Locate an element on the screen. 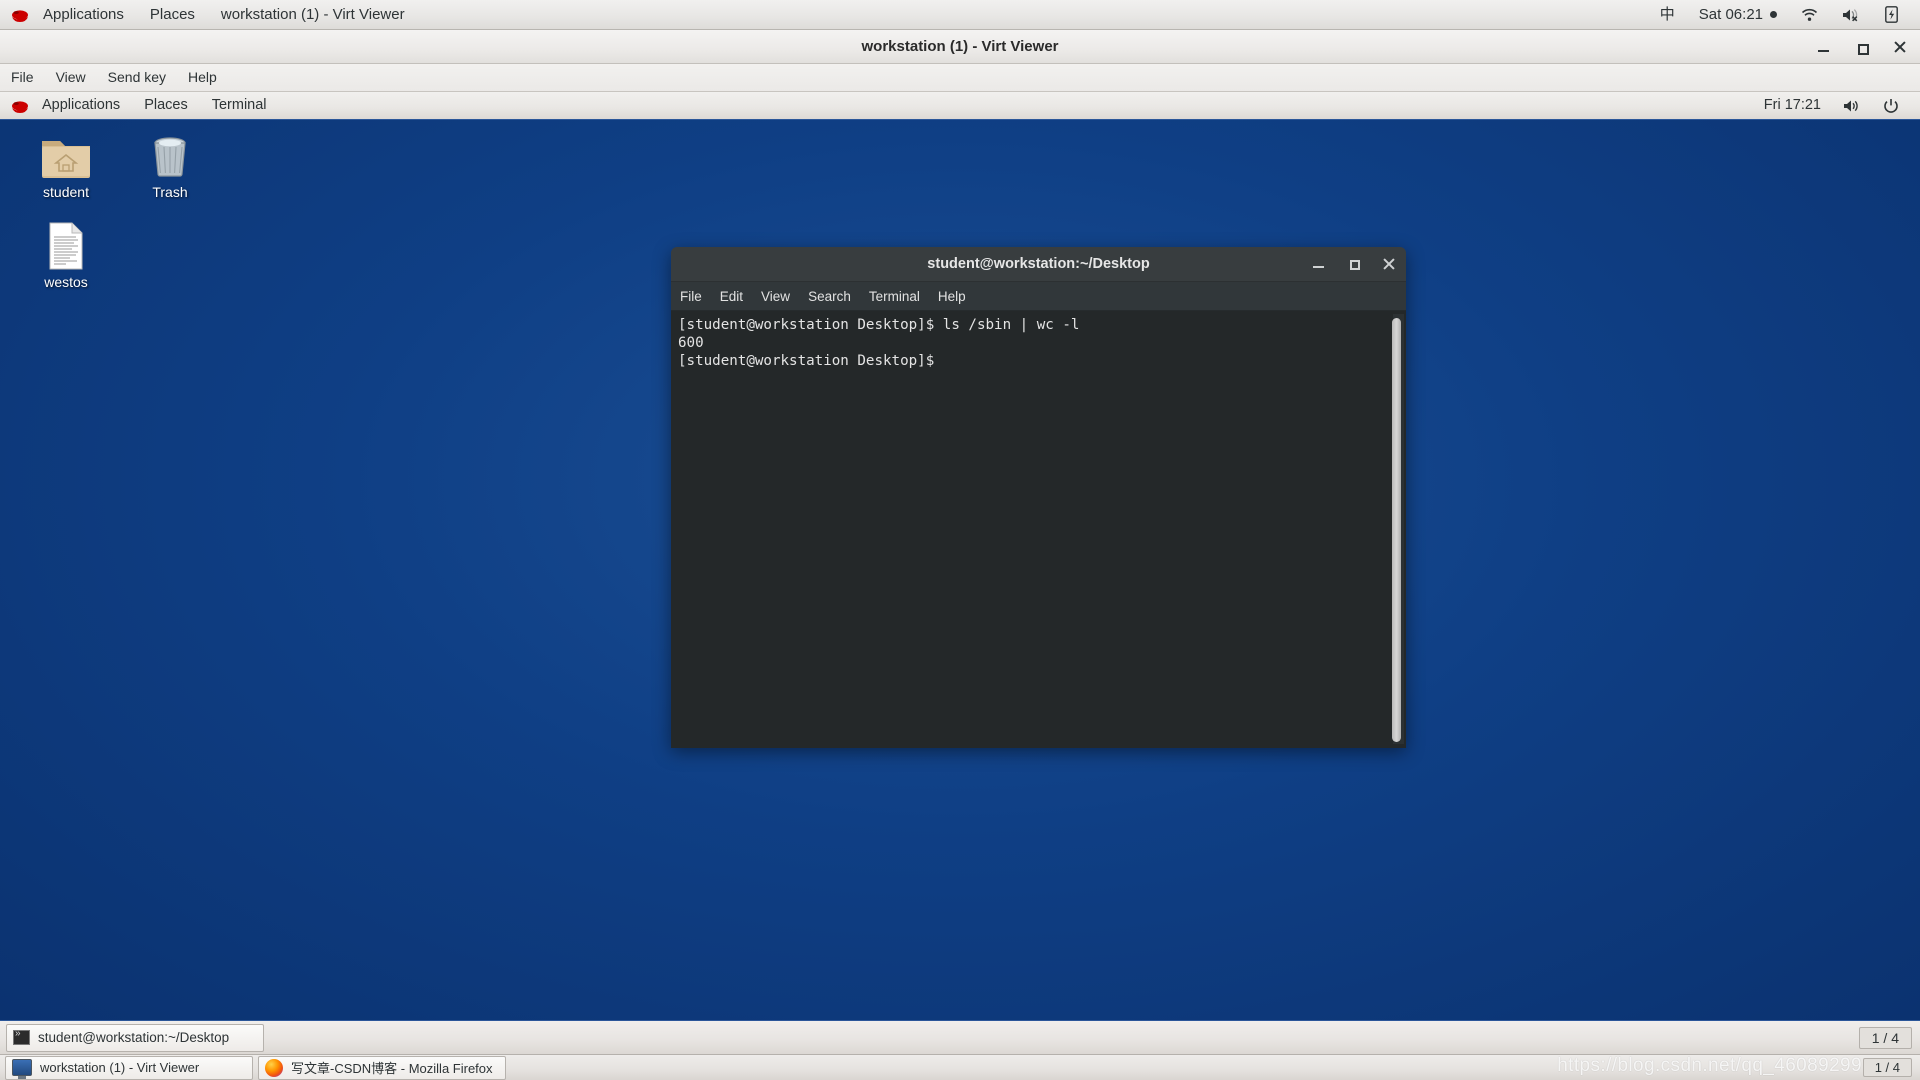 This screenshot has width=1920, height=1080. taskbar-item-virt-viewer: workstation (1) - Virt Viewer is located at coordinates (129, 1067).